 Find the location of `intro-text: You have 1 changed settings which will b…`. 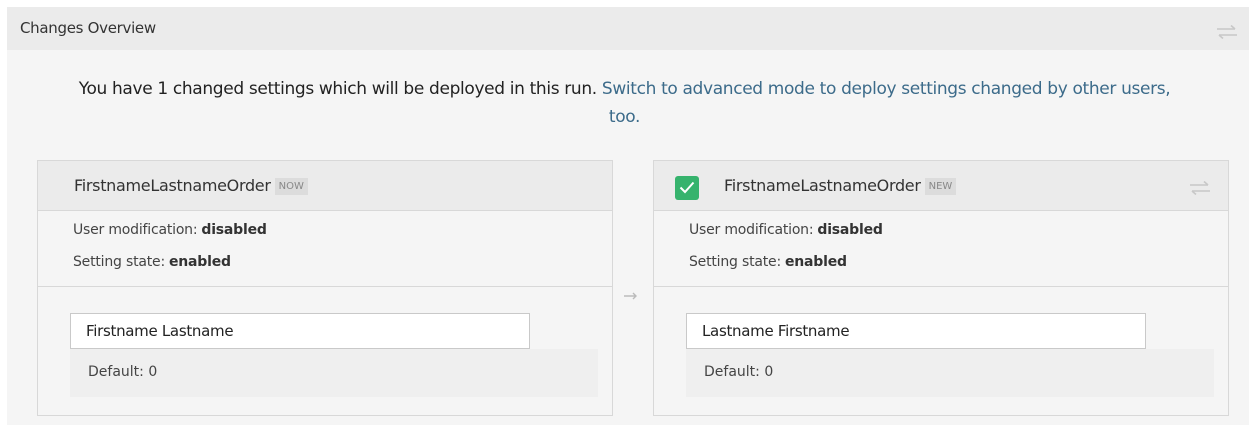

intro-text: You have 1 changed settings which will b… is located at coordinates (338, 89).